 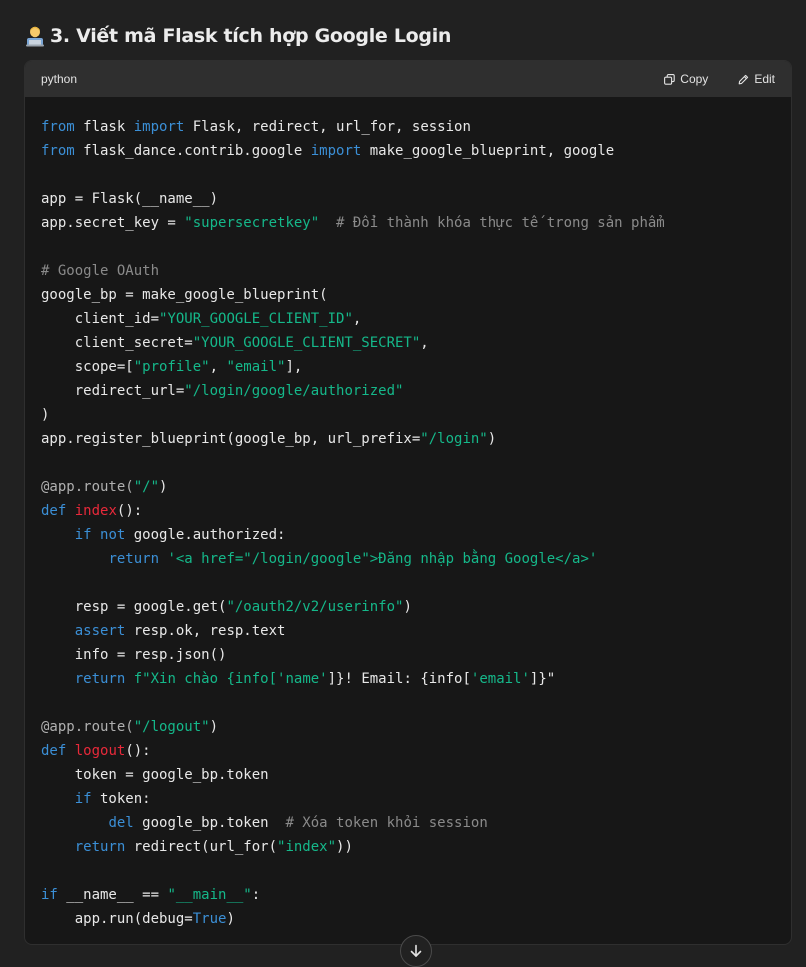 What do you see at coordinates (344, 847) in the screenshot?
I see `code-token: ))` at bounding box center [344, 847].